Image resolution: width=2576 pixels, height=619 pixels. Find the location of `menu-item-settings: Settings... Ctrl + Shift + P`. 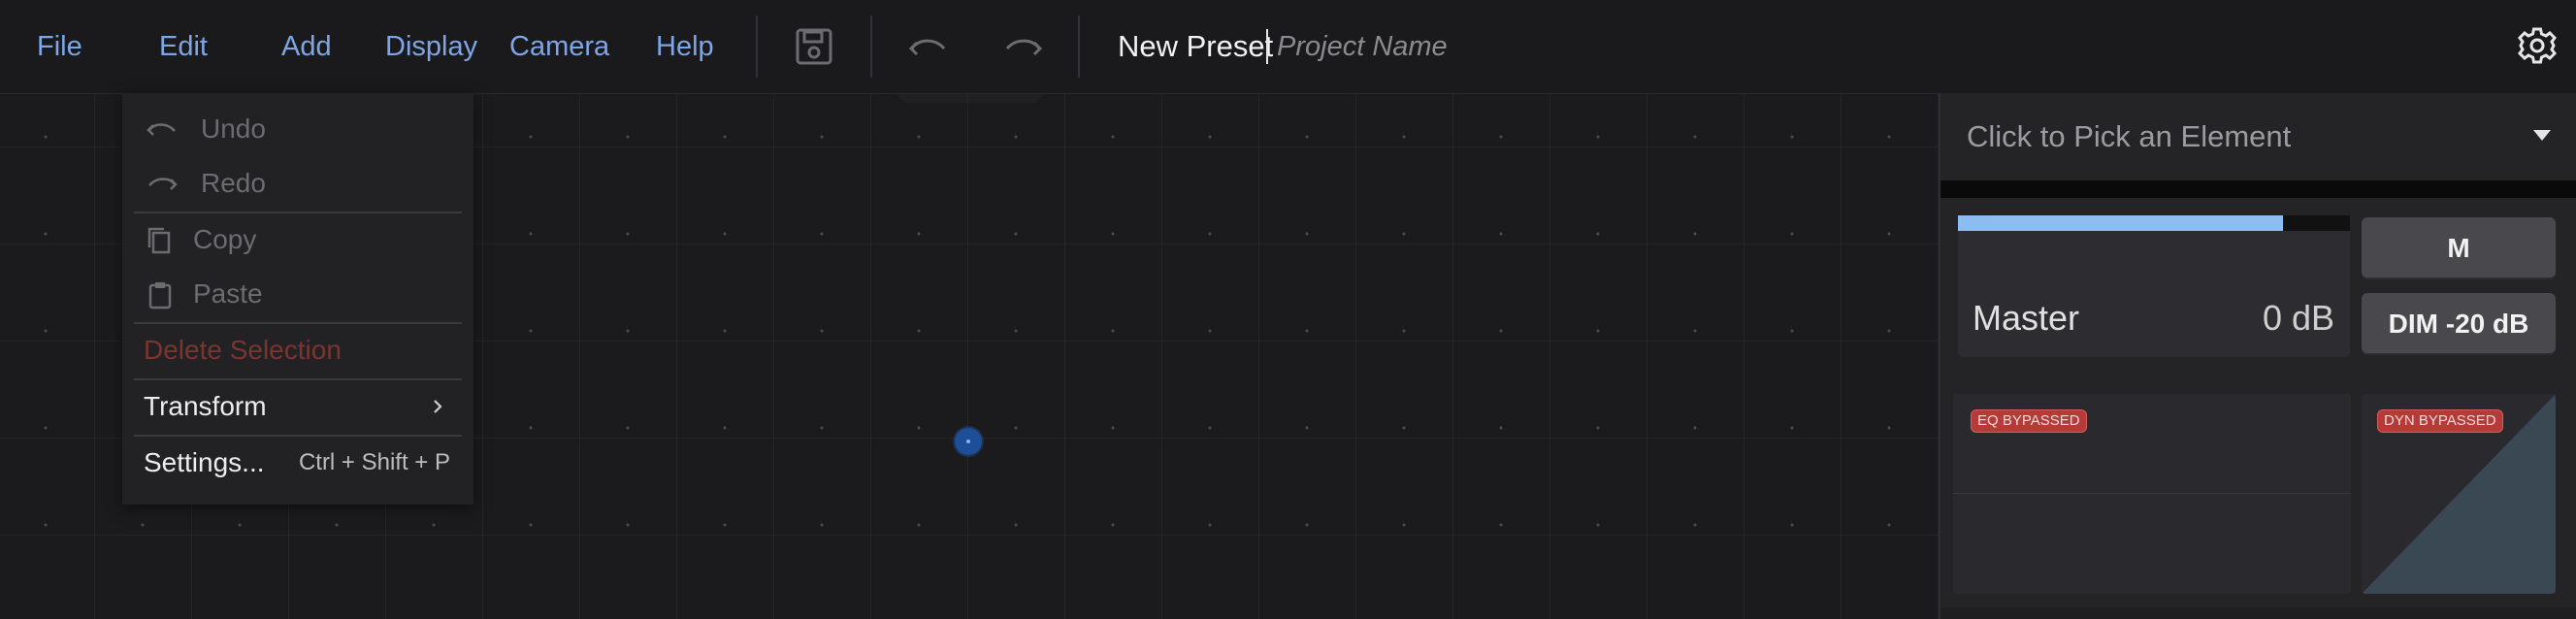

menu-item-settings: Settings... Ctrl + Shift + P is located at coordinates (298, 463).